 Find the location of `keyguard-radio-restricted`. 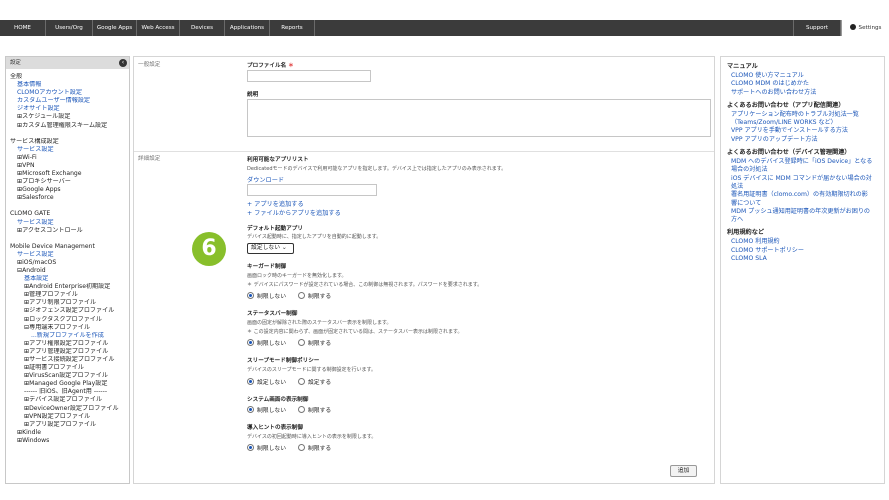

keyguard-radio-restricted is located at coordinates (301, 295).